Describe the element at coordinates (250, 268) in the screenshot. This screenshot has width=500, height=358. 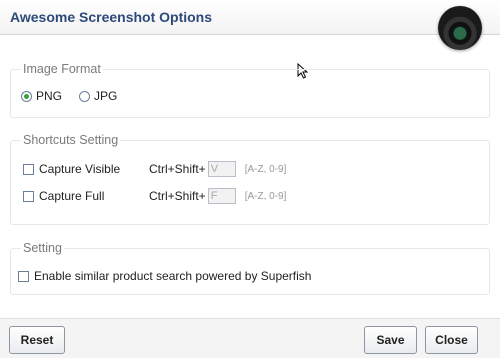
I see `setting-group: Setting` at that location.